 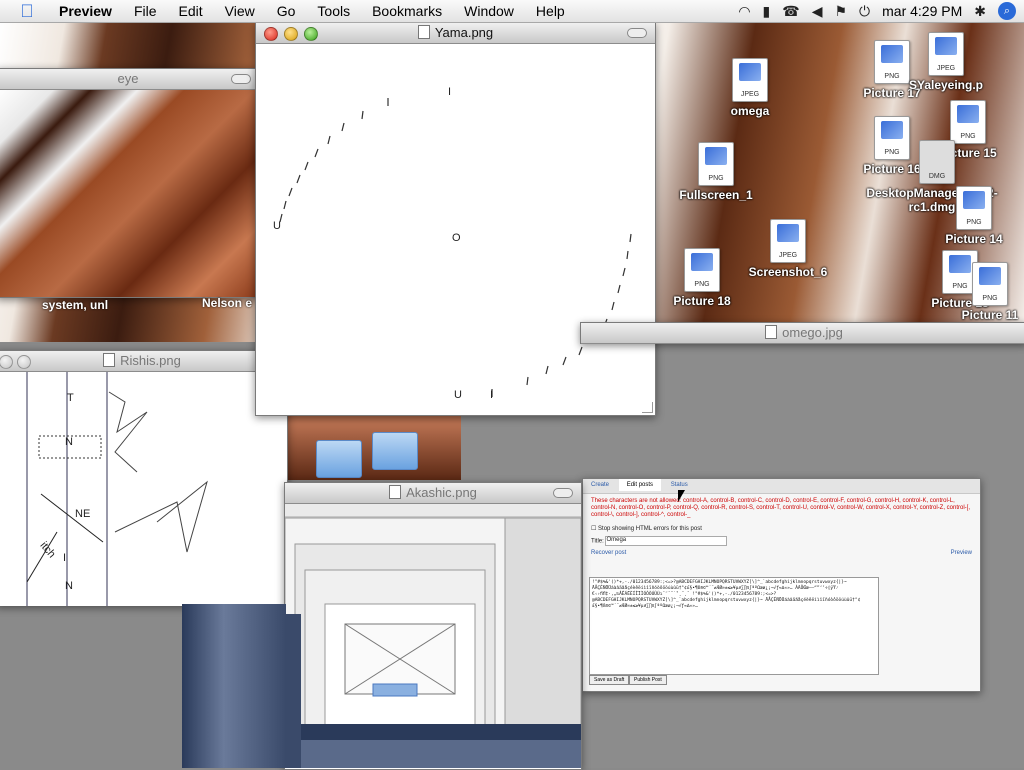 I want to click on menu-edit: Edit, so click(x=191, y=11).